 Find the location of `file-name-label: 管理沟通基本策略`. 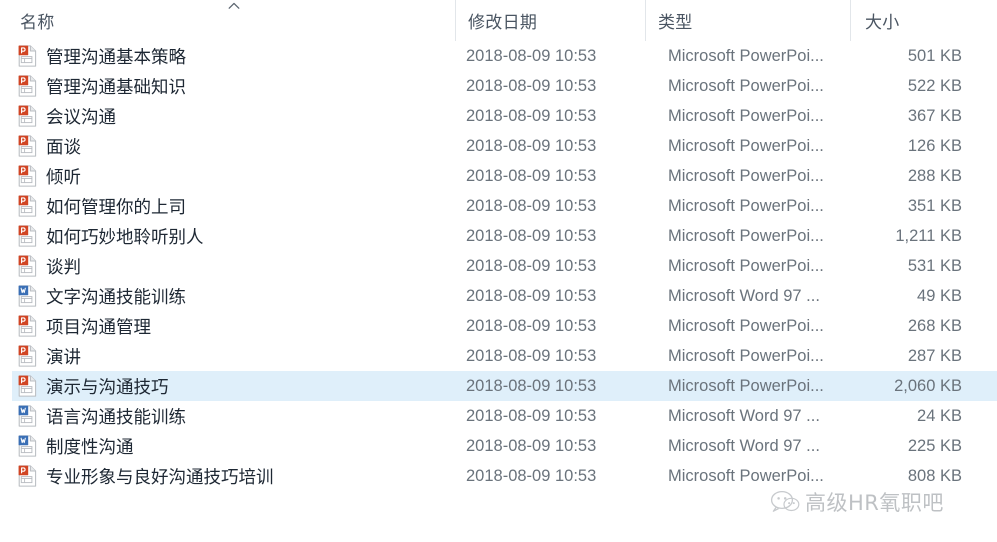

file-name-label: 管理沟通基本策略 is located at coordinates (116, 56).